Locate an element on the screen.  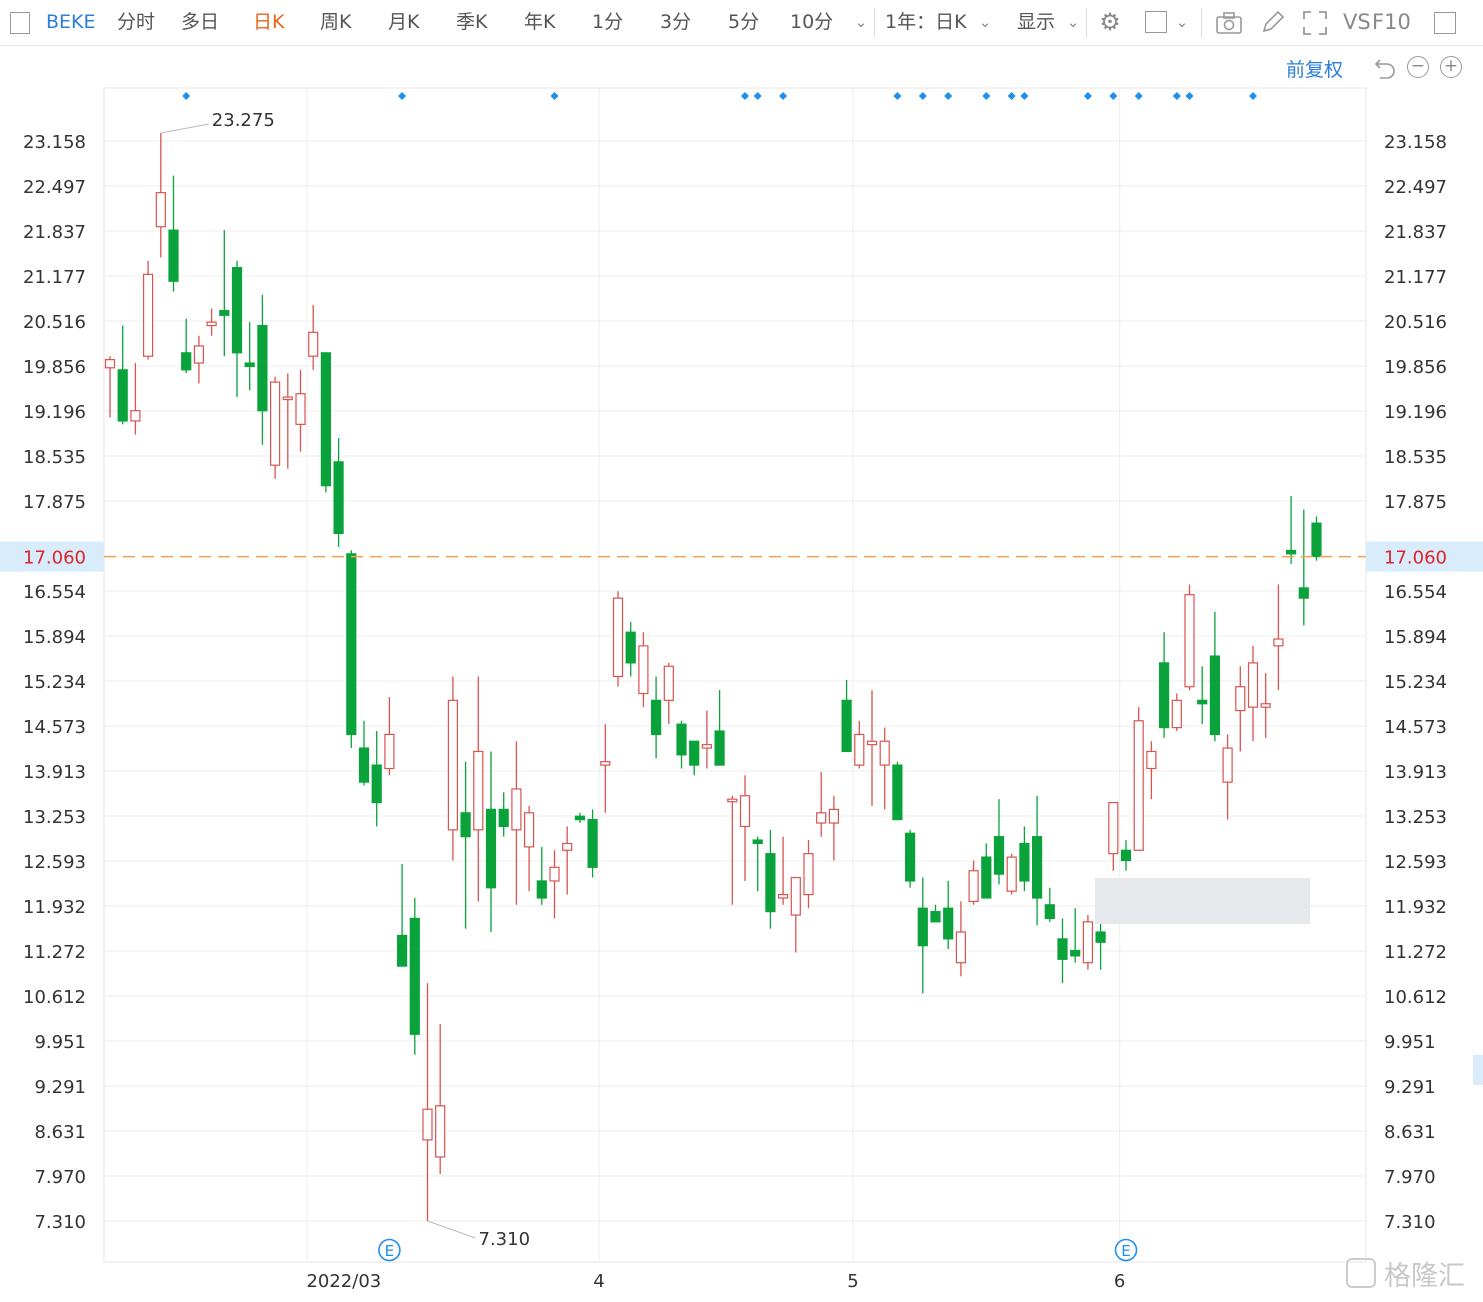
y-tick-label-right: 20.516 is located at coordinates (1415, 322).